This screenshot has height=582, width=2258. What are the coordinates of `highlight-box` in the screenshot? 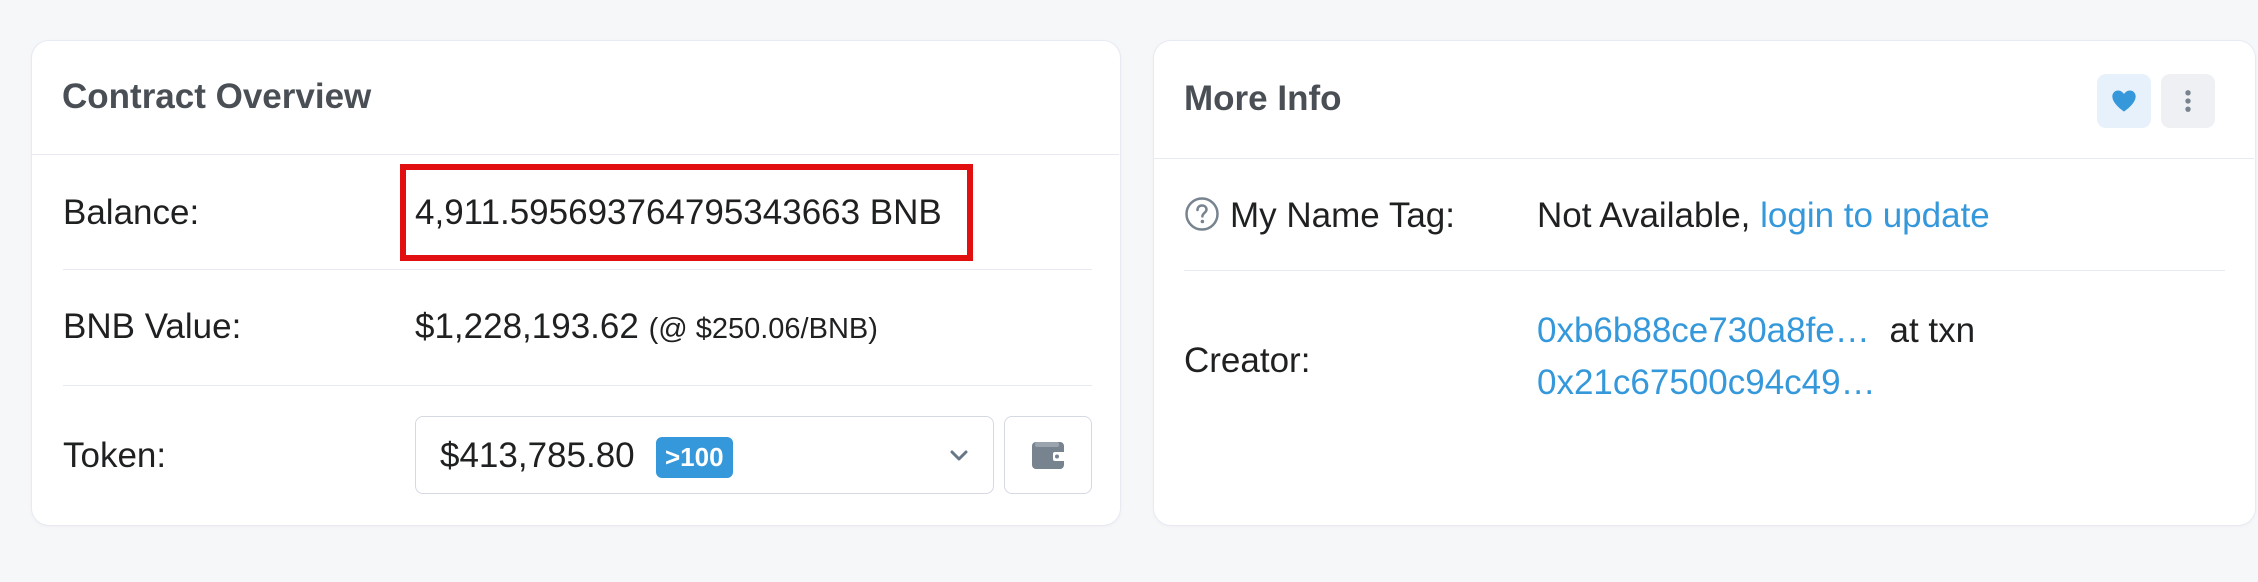 It's located at (686, 212).